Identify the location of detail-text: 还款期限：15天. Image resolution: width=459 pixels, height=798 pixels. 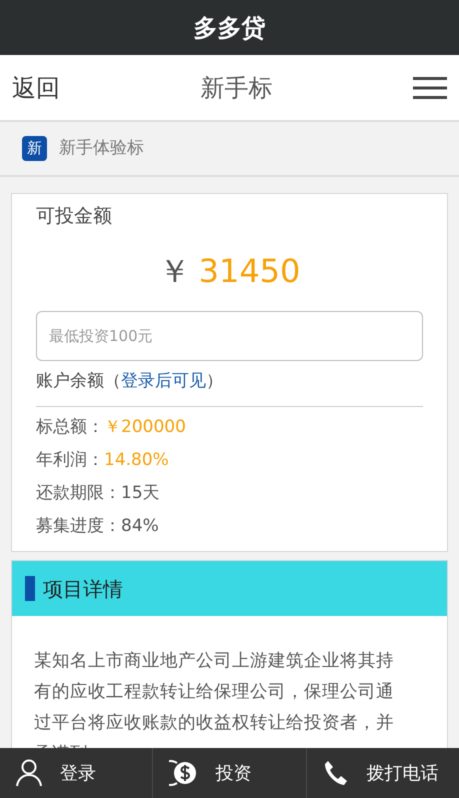
(98, 493).